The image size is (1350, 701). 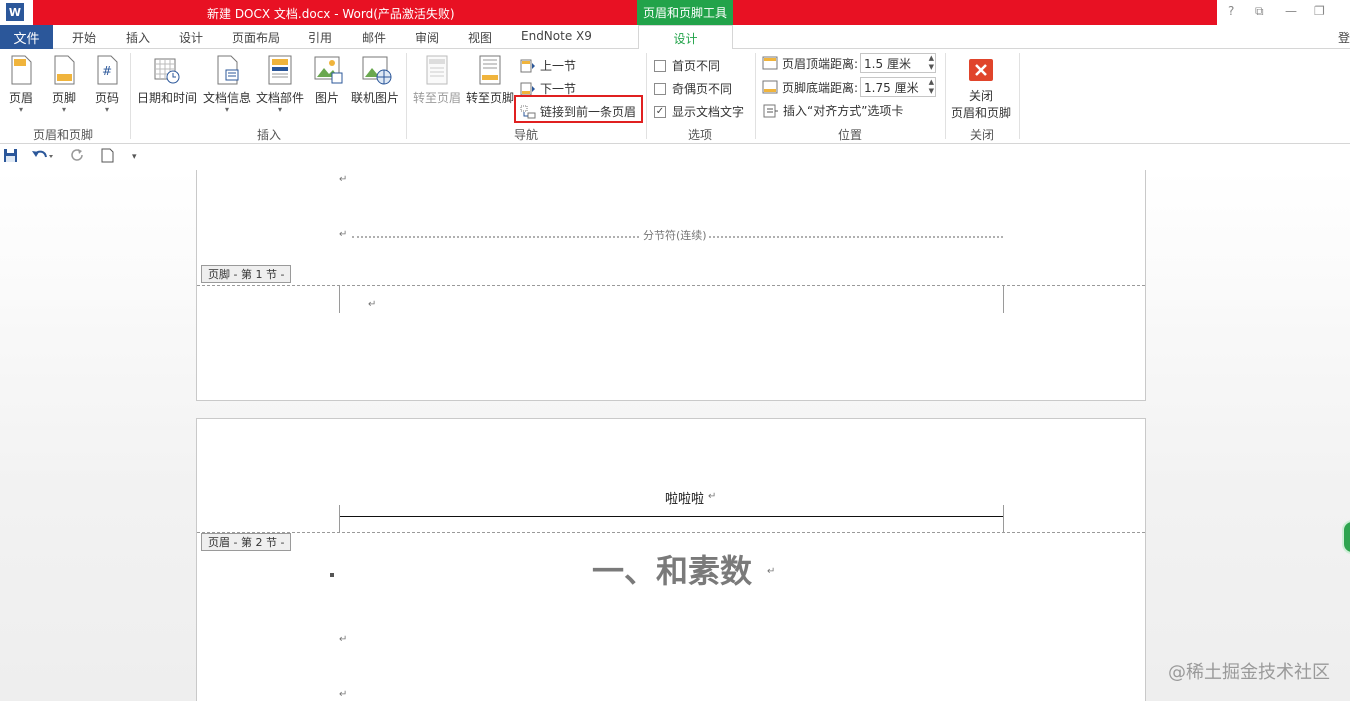 What do you see at coordinates (660, 111) in the screenshot?
I see `check-icon: ✓` at bounding box center [660, 111].